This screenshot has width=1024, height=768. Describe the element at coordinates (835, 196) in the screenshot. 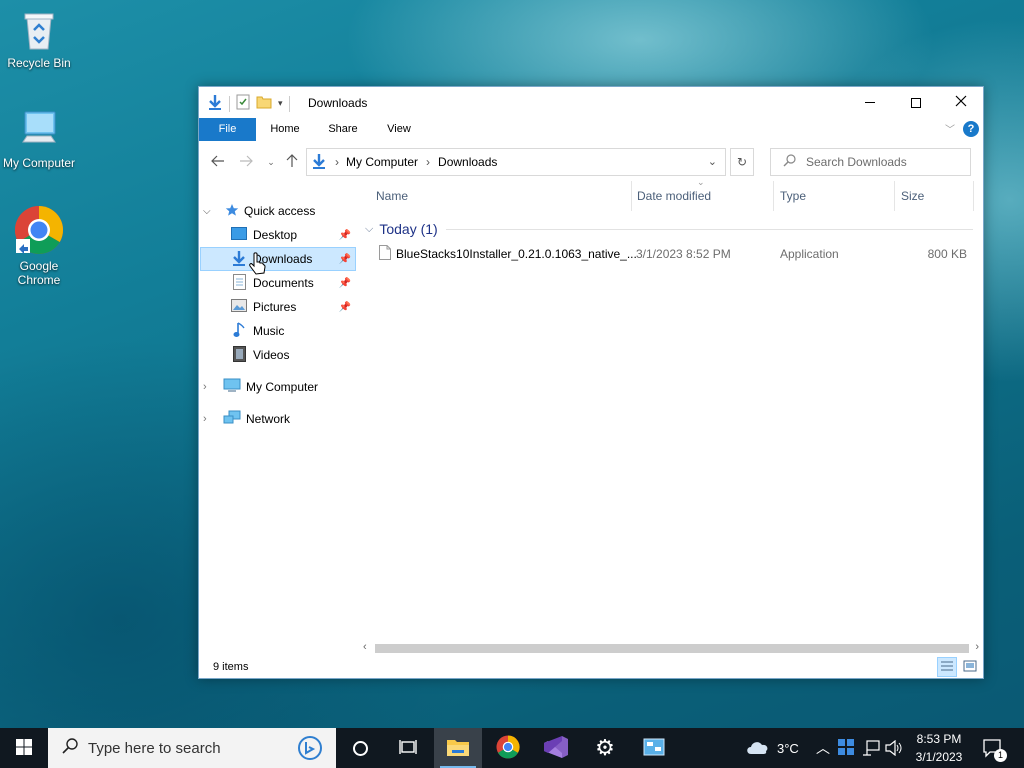

I see `column-header-type: Type` at that location.